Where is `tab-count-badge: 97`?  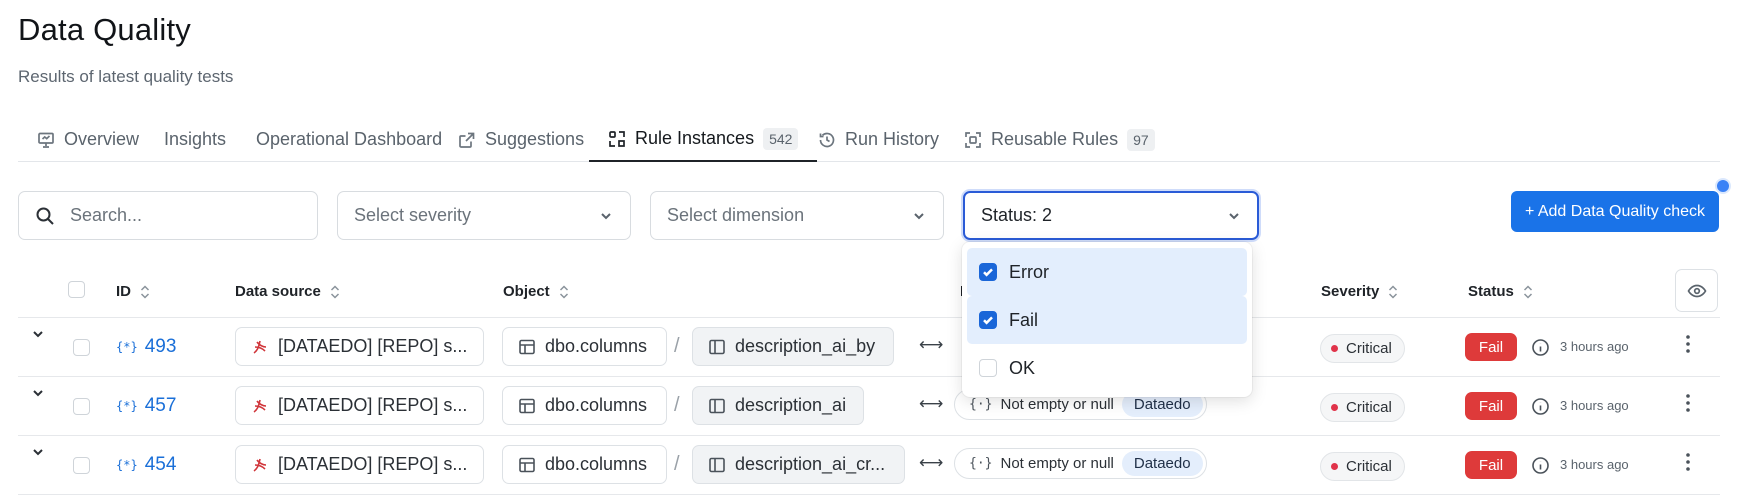 tab-count-badge: 97 is located at coordinates (1141, 139).